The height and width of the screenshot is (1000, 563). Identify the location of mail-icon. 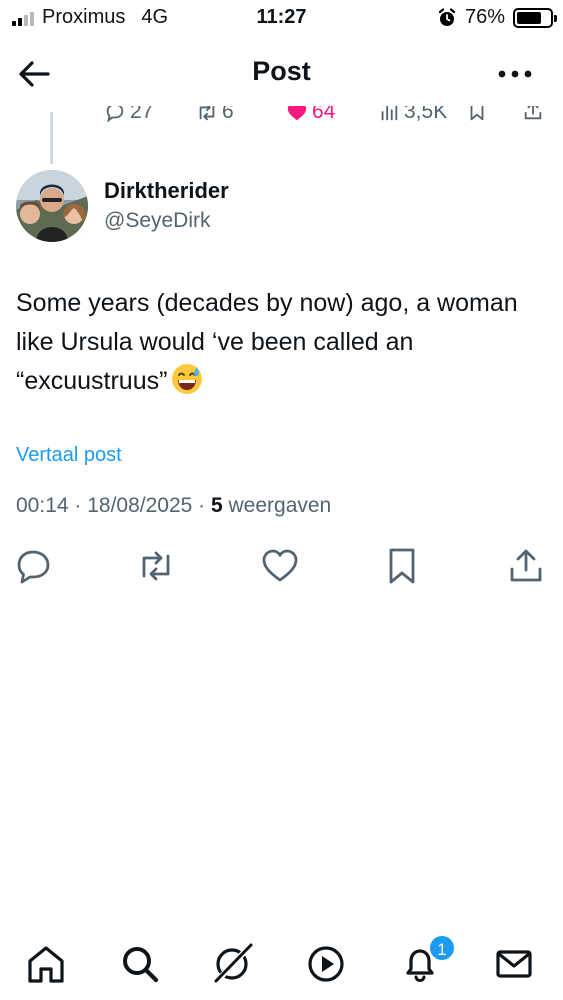
(514, 964).